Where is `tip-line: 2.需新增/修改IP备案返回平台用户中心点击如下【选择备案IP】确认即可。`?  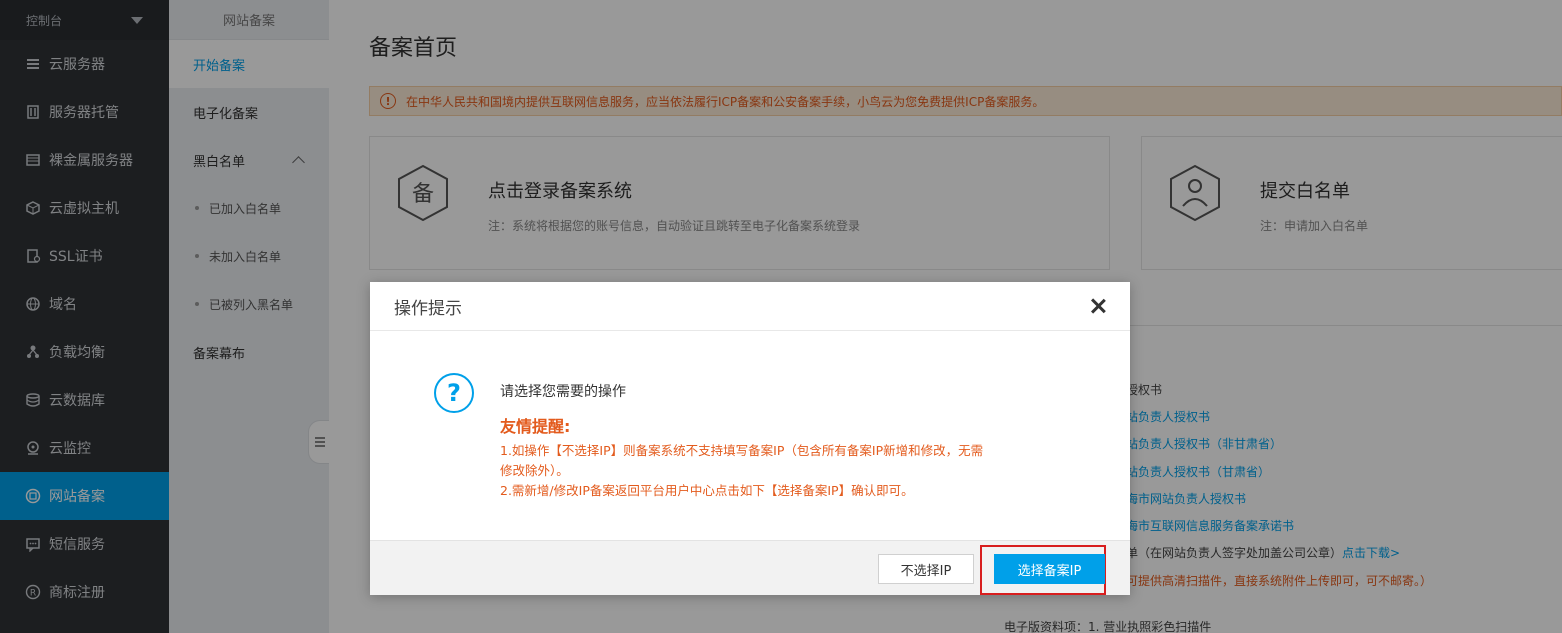
tip-line: 2.需新增/修改IP备案返回平台用户中心点击如下【选择备案IP】确认即可。 is located at coordinates (707, 490).